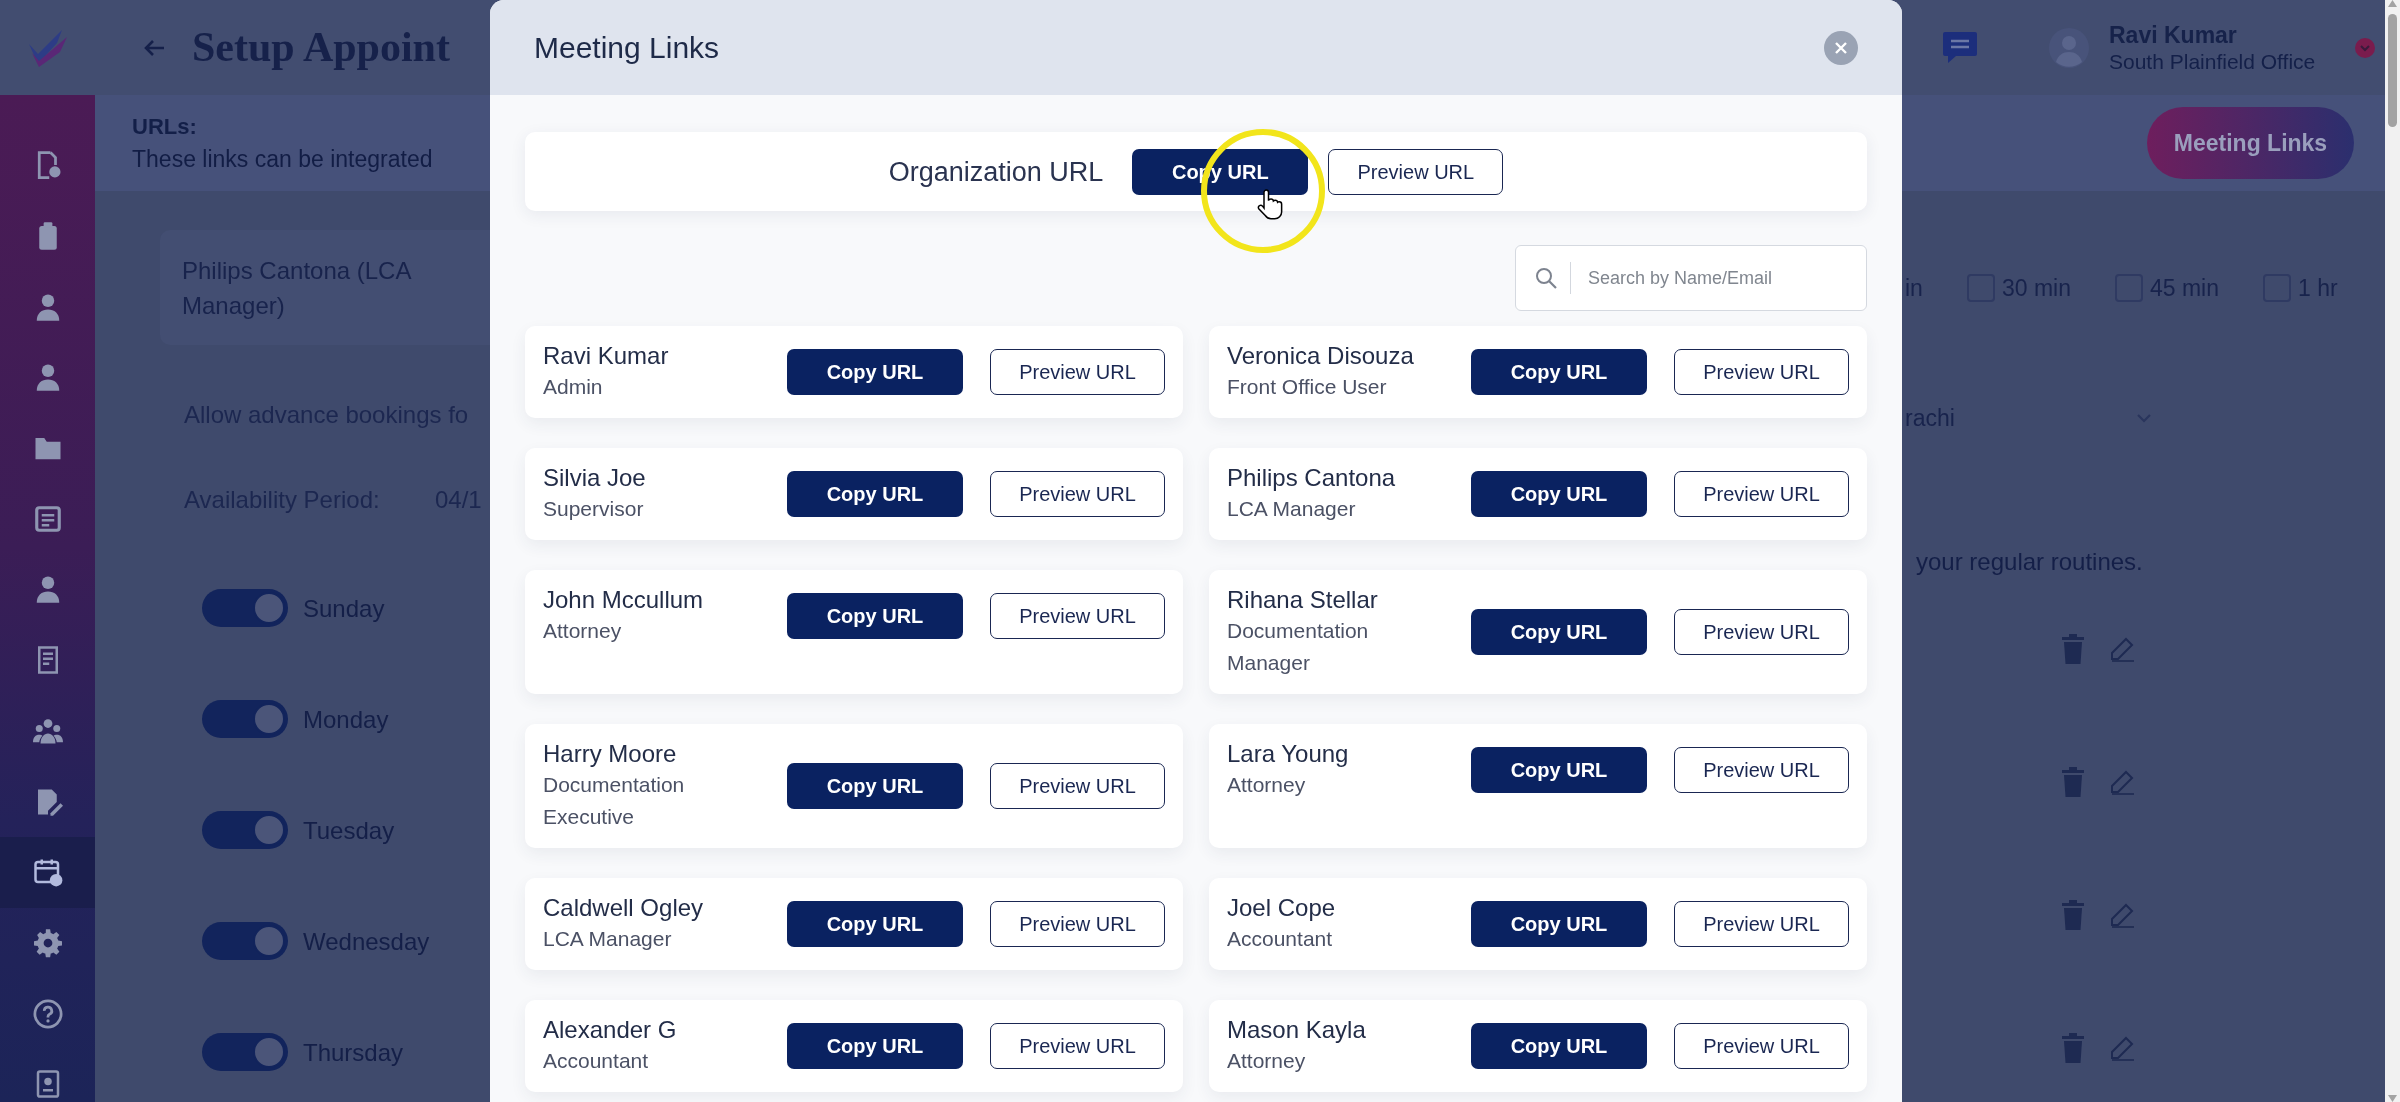  I want to click on scroll-up-icon, so click(2392, 3).